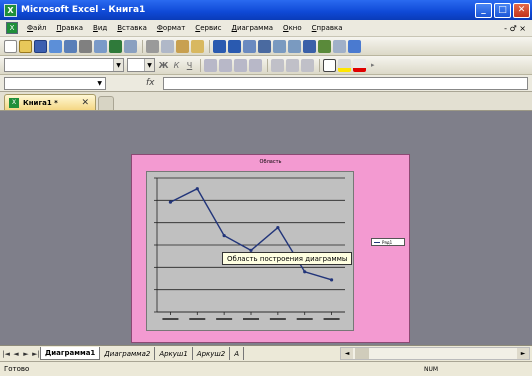 This screenshot has height=376, width=532. I want to click on paste-icon, so click(182, 46).